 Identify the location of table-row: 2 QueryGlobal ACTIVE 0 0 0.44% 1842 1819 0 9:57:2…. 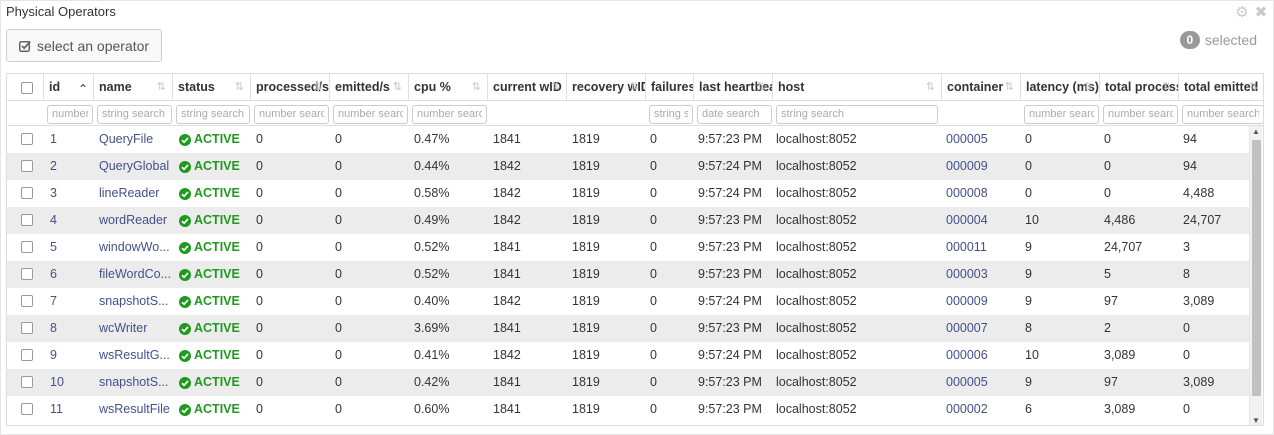
(629, 166).